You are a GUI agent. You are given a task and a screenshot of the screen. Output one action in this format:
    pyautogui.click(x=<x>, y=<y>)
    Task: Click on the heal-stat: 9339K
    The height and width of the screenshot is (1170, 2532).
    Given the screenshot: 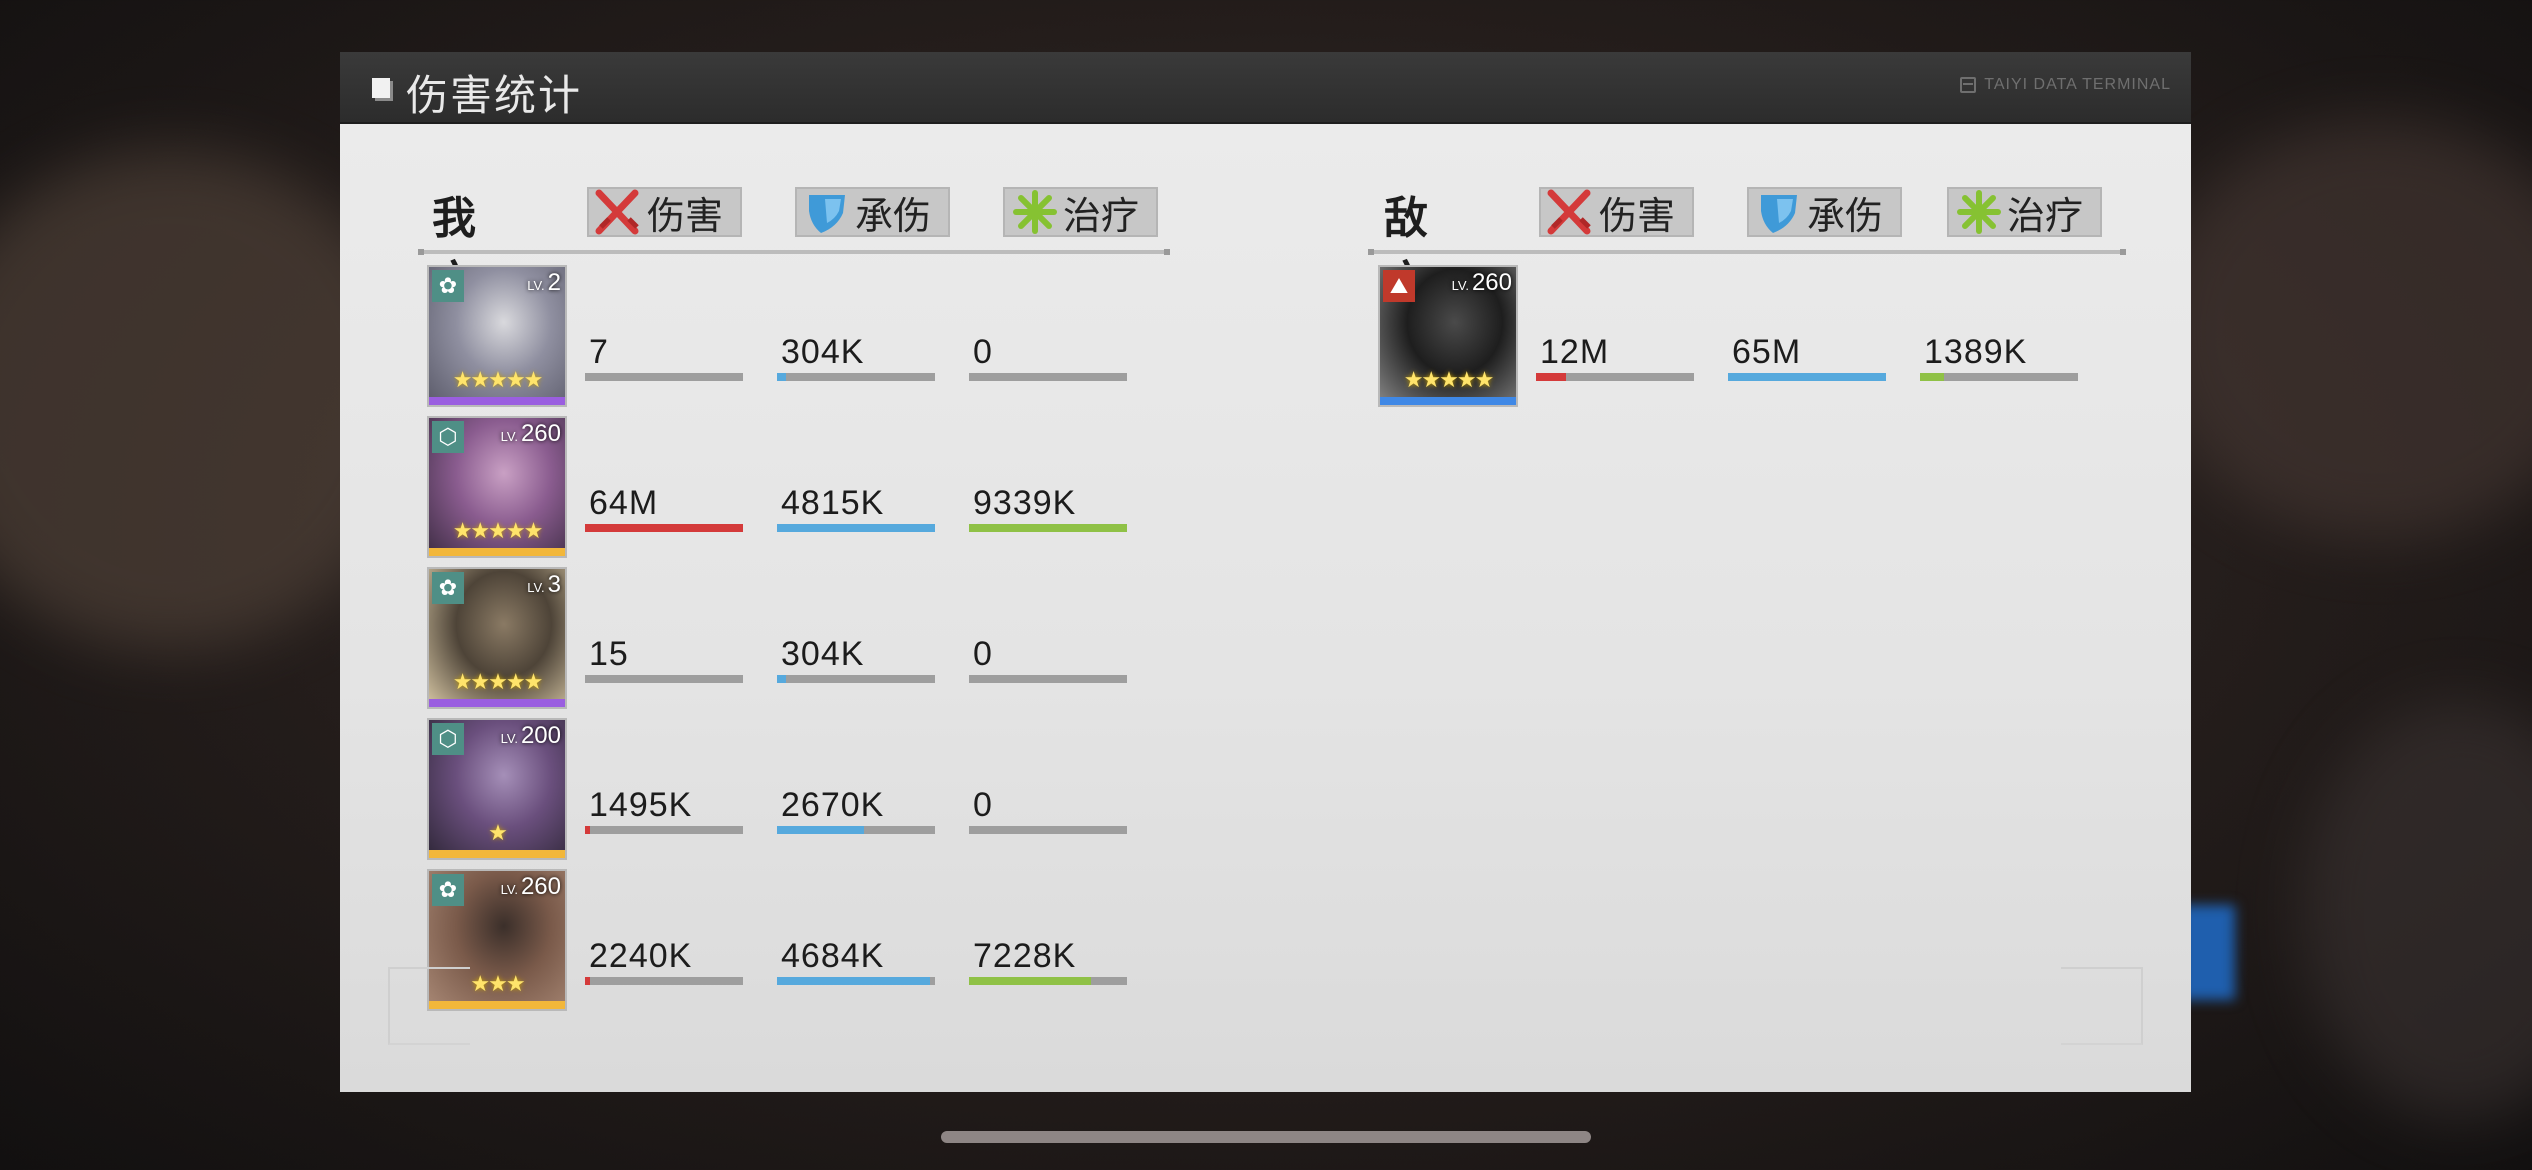 What is the action you would take?
    pyautogui.click(x=1048, y=507)
    